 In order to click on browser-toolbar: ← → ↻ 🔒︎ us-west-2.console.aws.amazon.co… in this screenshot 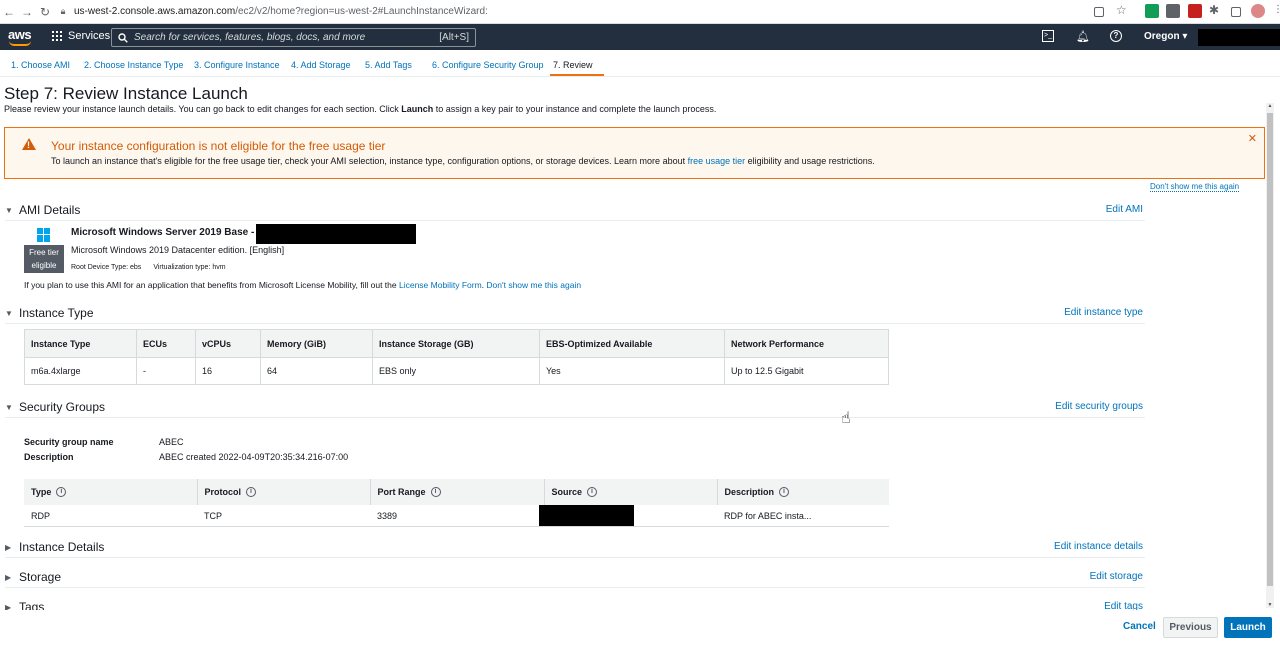, I will do `click(640, 12)`.